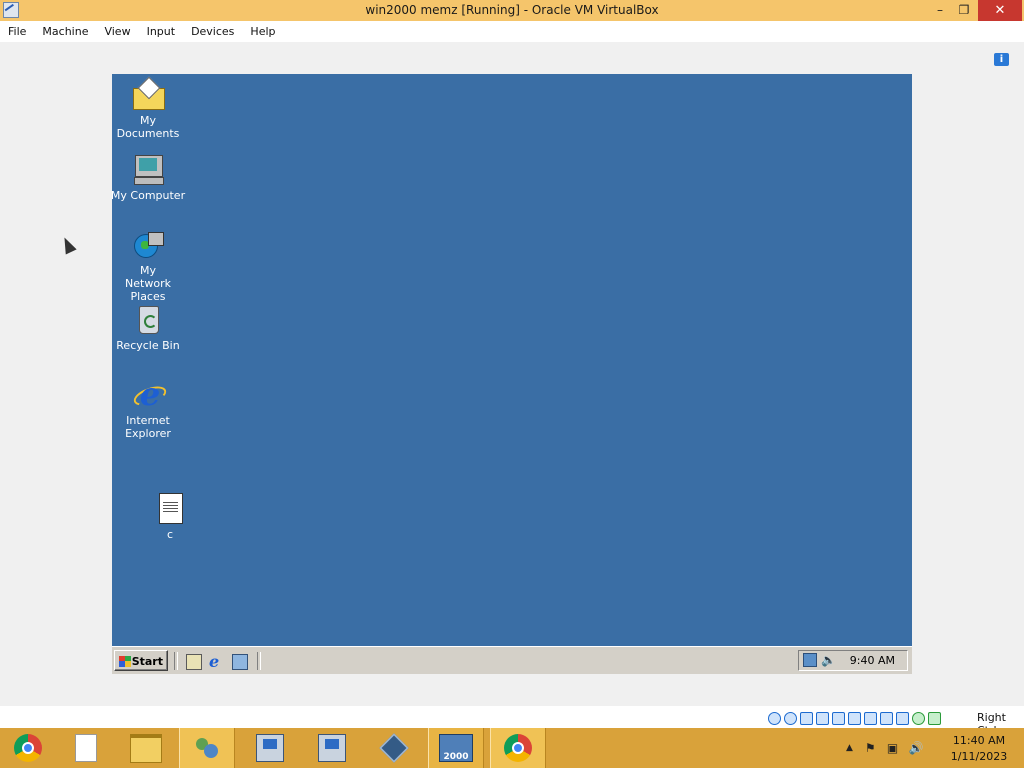  Describe the element at coordinates (148, 427) in the screenshot. I see `desktop-icon-label: Internet Explorer` at that location.